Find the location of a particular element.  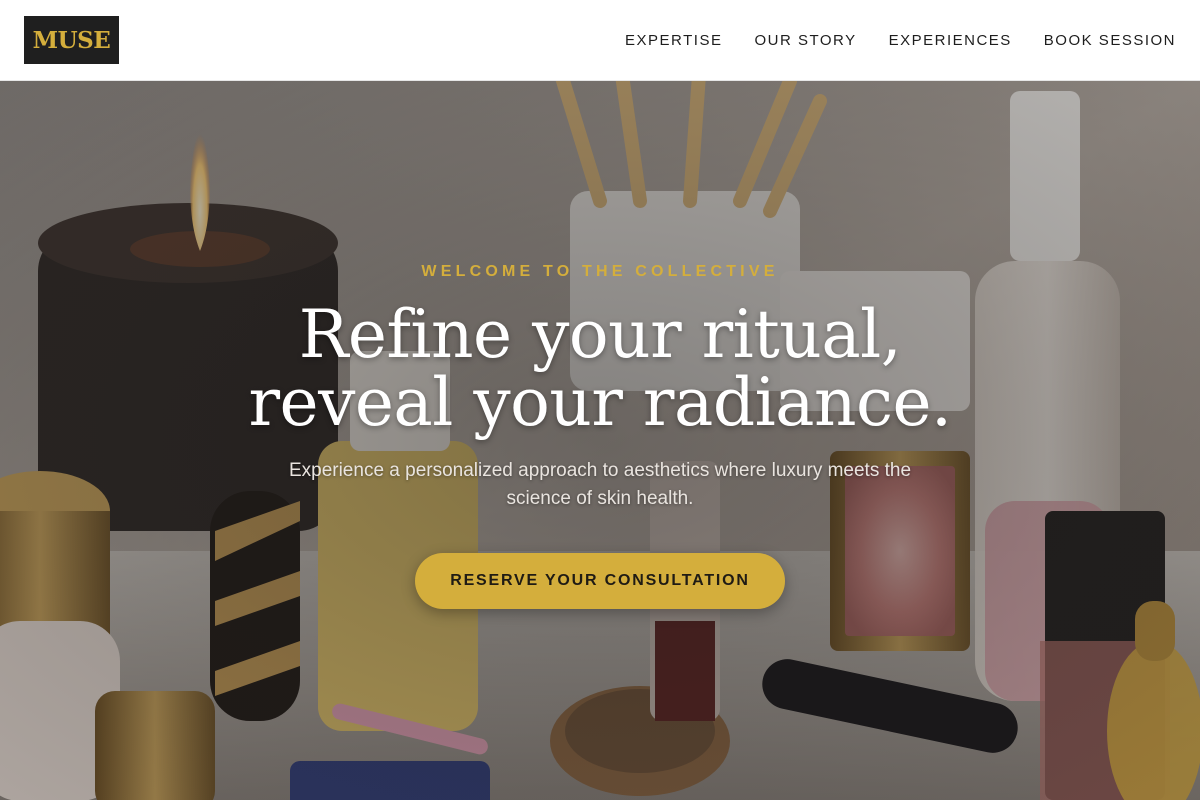

brand-logo-text: MUSE is located at coordinates (71, 40).